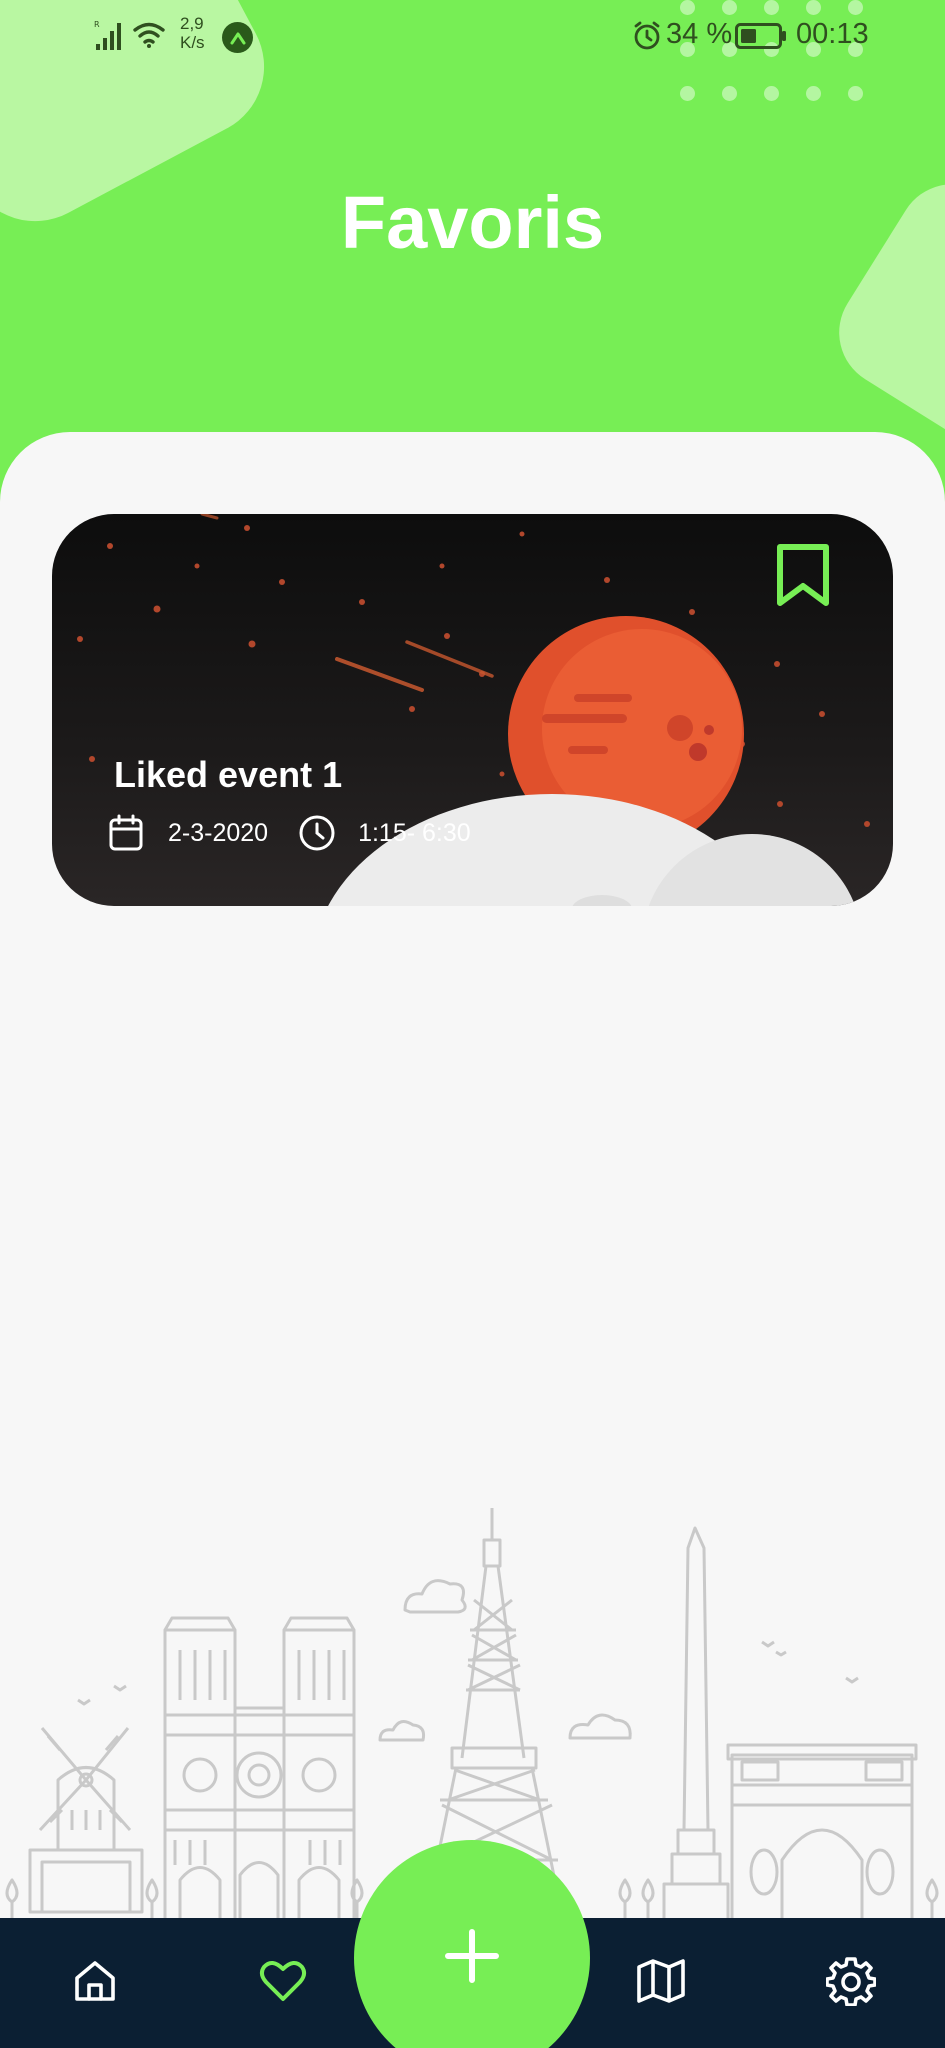 This screenshot has height=2048, width=945. Describe the element at coordinates (472, 222) in the screenshot. I see `page-title: Favoris` at that location.